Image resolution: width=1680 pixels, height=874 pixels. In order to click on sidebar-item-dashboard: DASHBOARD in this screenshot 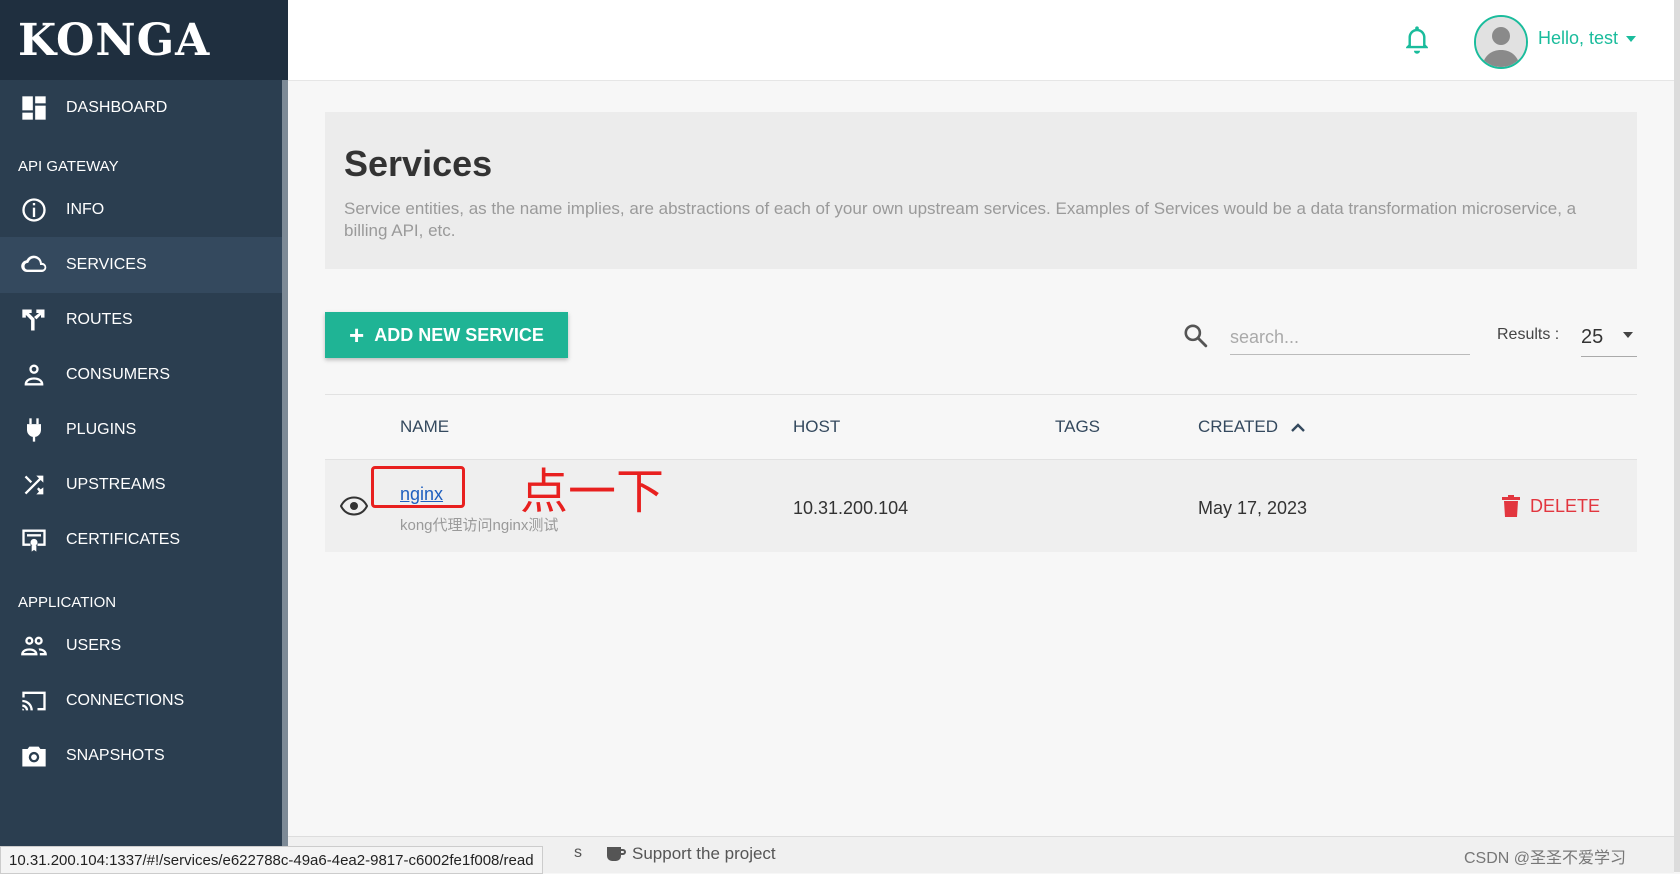, I will do `click(141, 108)`.